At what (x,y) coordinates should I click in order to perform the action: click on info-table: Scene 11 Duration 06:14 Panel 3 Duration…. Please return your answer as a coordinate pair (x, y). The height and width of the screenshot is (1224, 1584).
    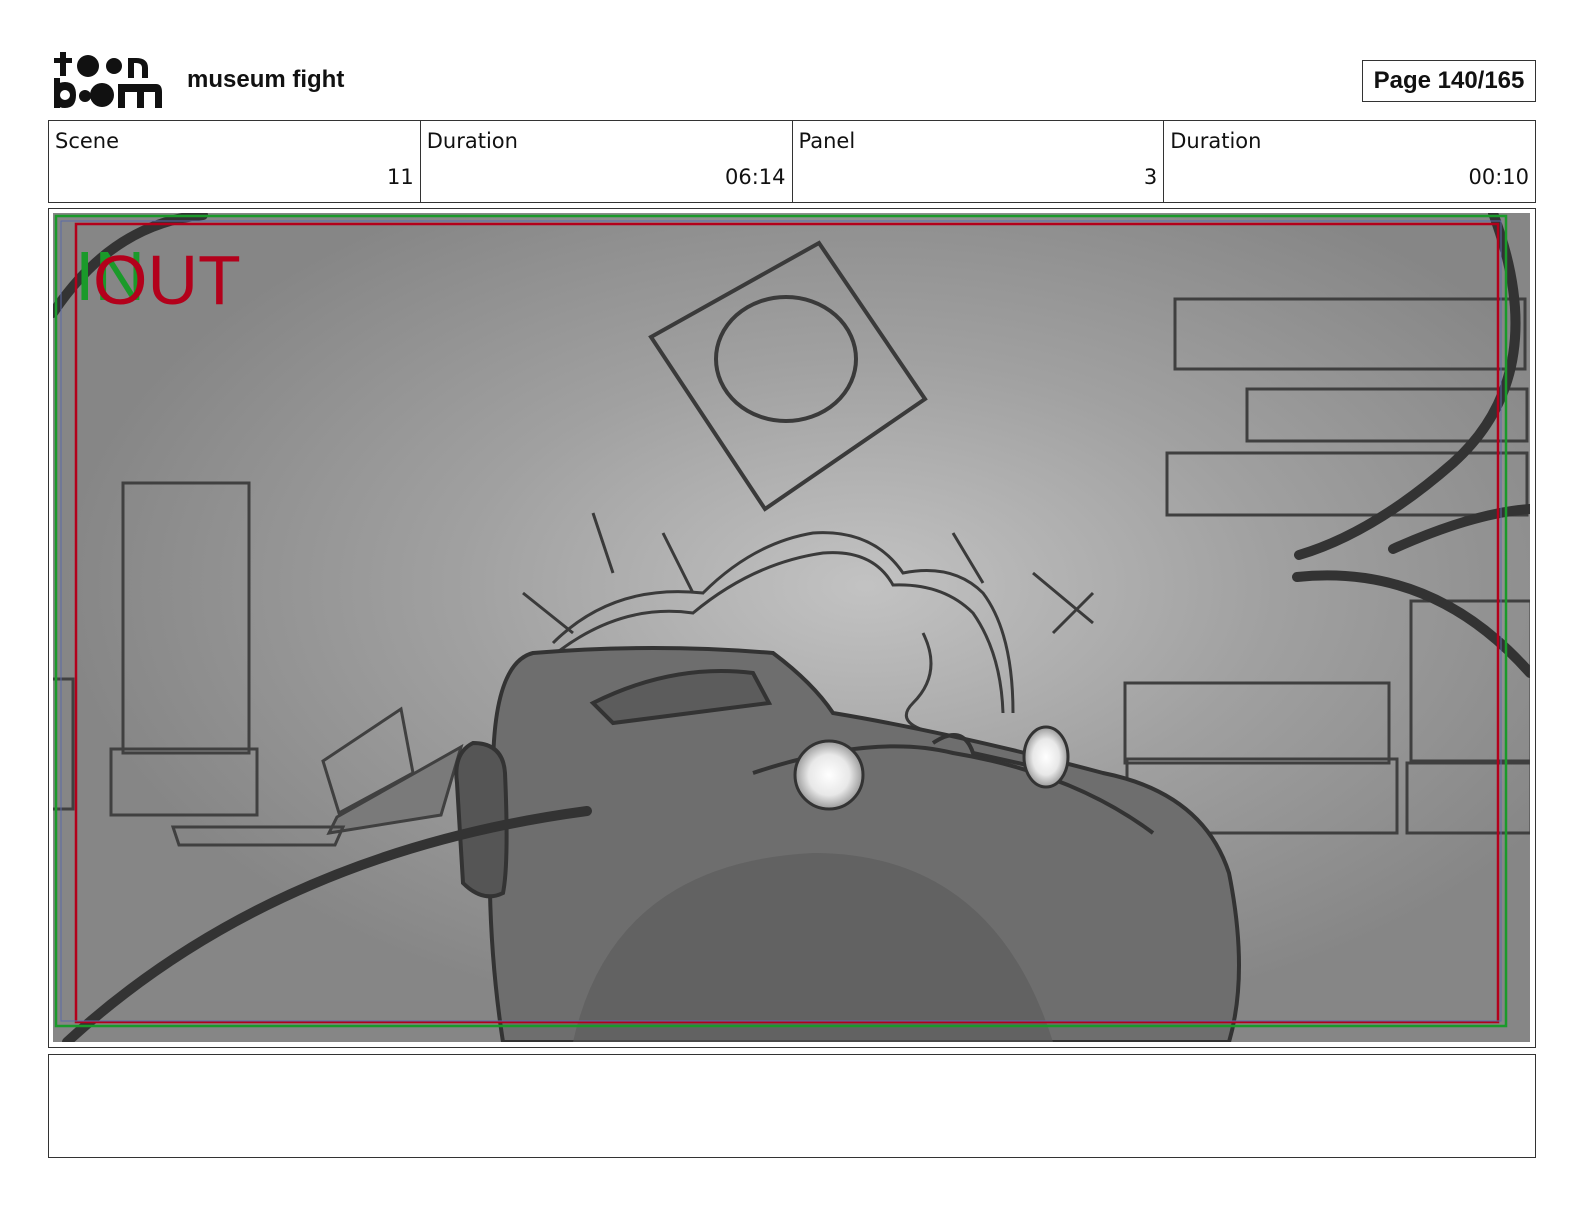
    Looking at the image, I should click on (792, 161).